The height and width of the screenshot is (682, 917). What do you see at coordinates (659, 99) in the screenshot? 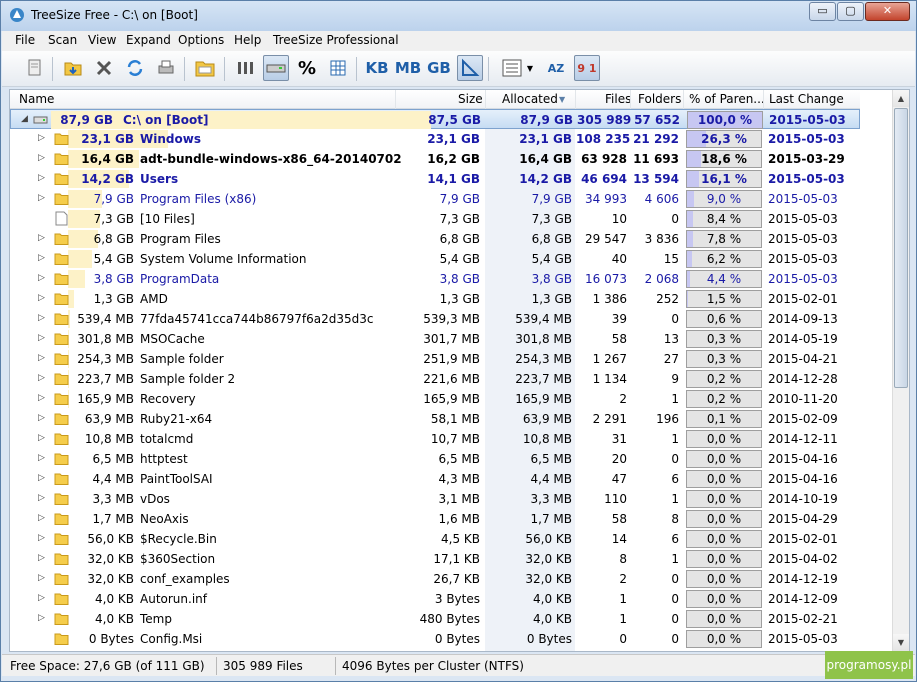
I see `col-folders: Folders` at bounding box center [659, 99].